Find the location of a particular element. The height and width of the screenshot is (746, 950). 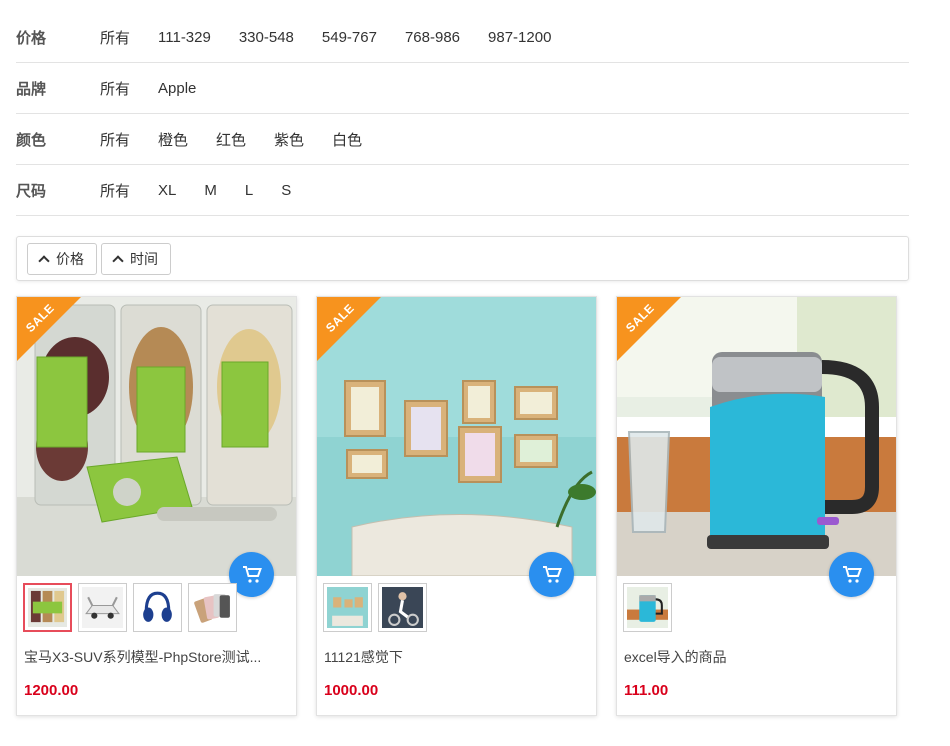

thumbnail-electric-kettle is located at coordinates (647, 607).